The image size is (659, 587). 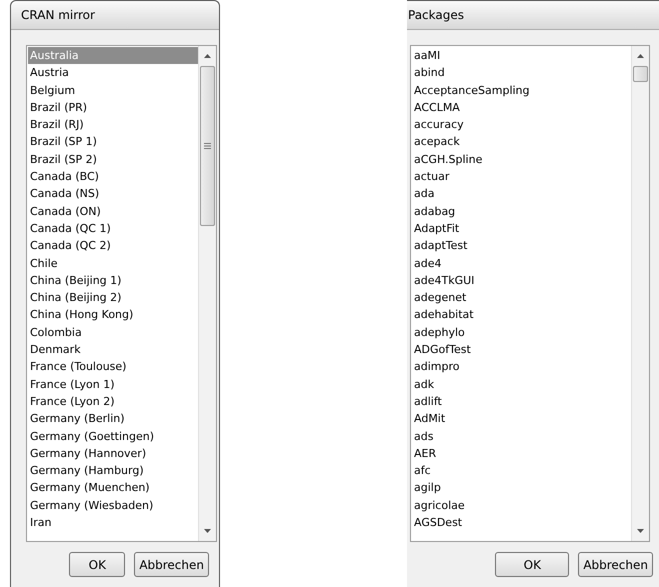 What do you see at coordinates (113, 159) in the screenshot?
I see `list-item: Brazil (SP 2)` at bounding box center [113, 159].